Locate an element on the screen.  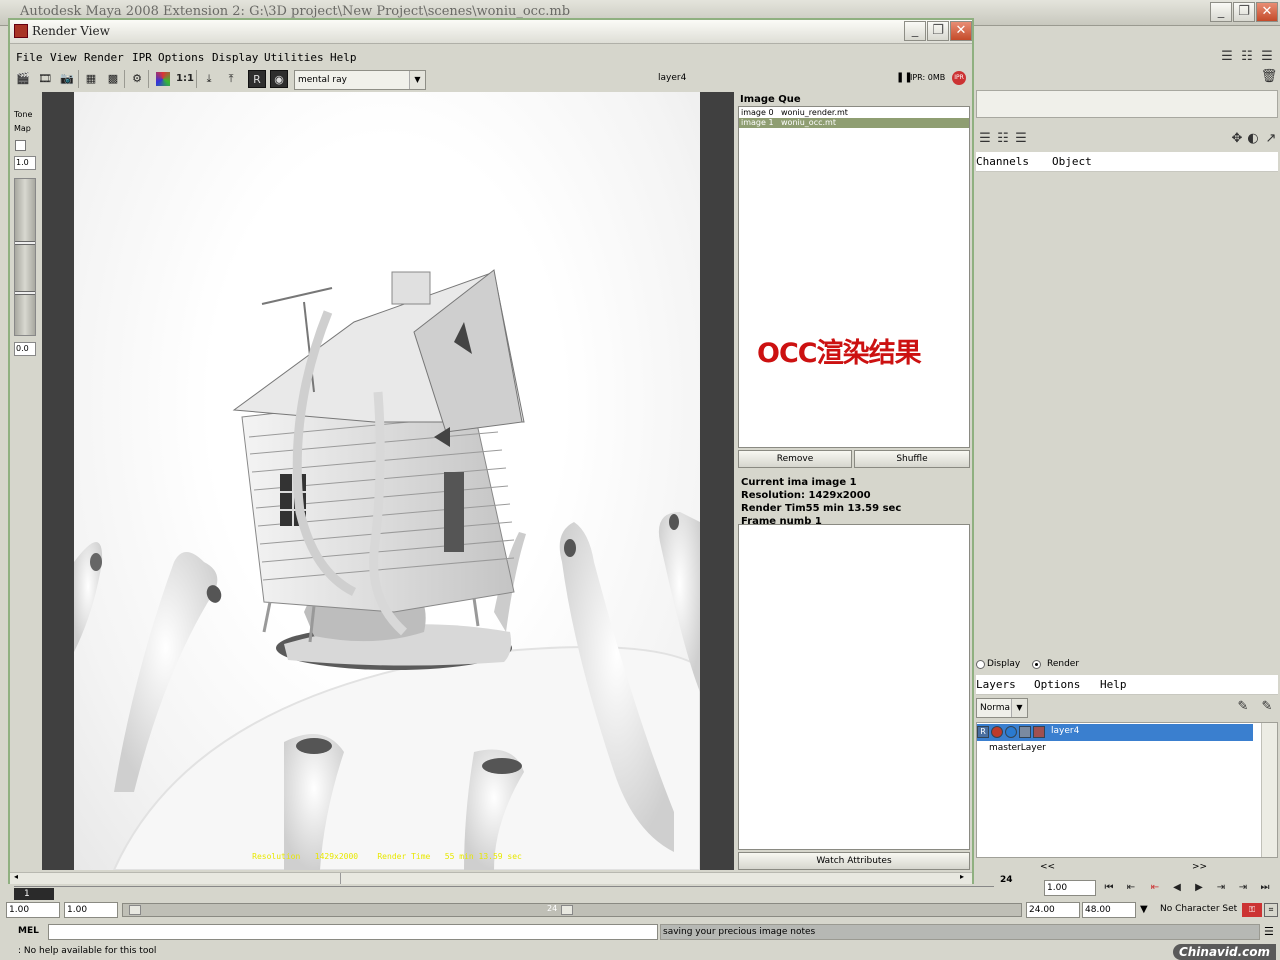
render-region-icon: 🎞 is located at coordinates (45, 79).